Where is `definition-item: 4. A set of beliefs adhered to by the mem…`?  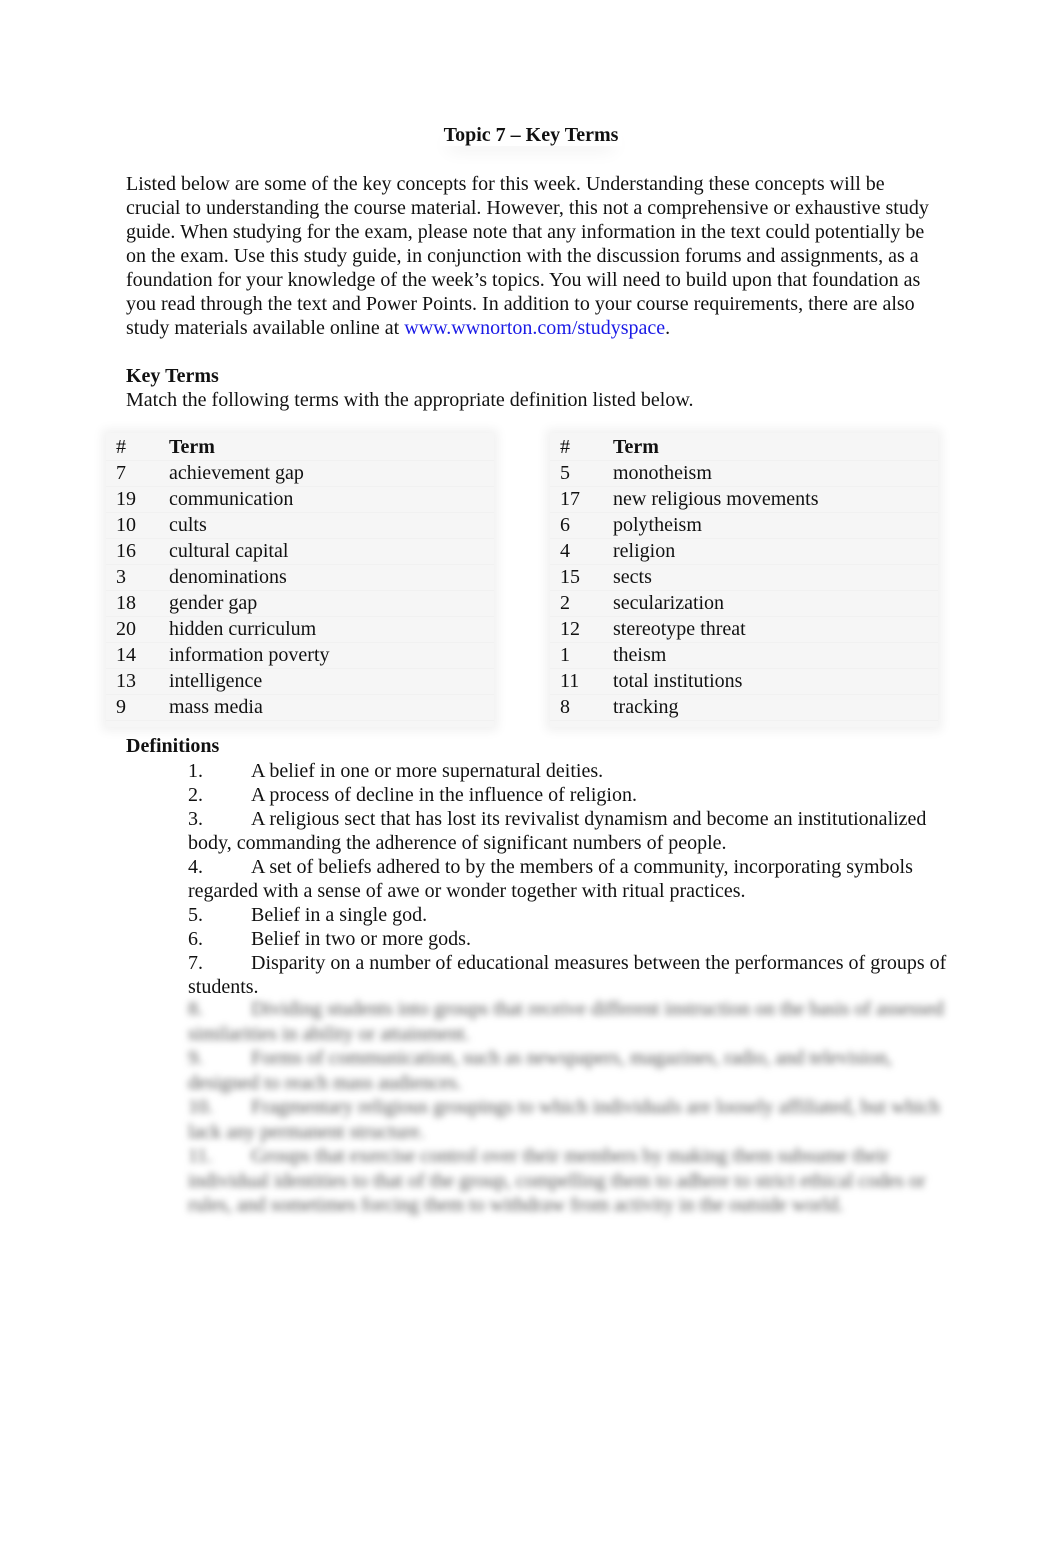 definition-item: 4. A set of beliefs adhered to by the mem… is located at coordinates (568, 879).